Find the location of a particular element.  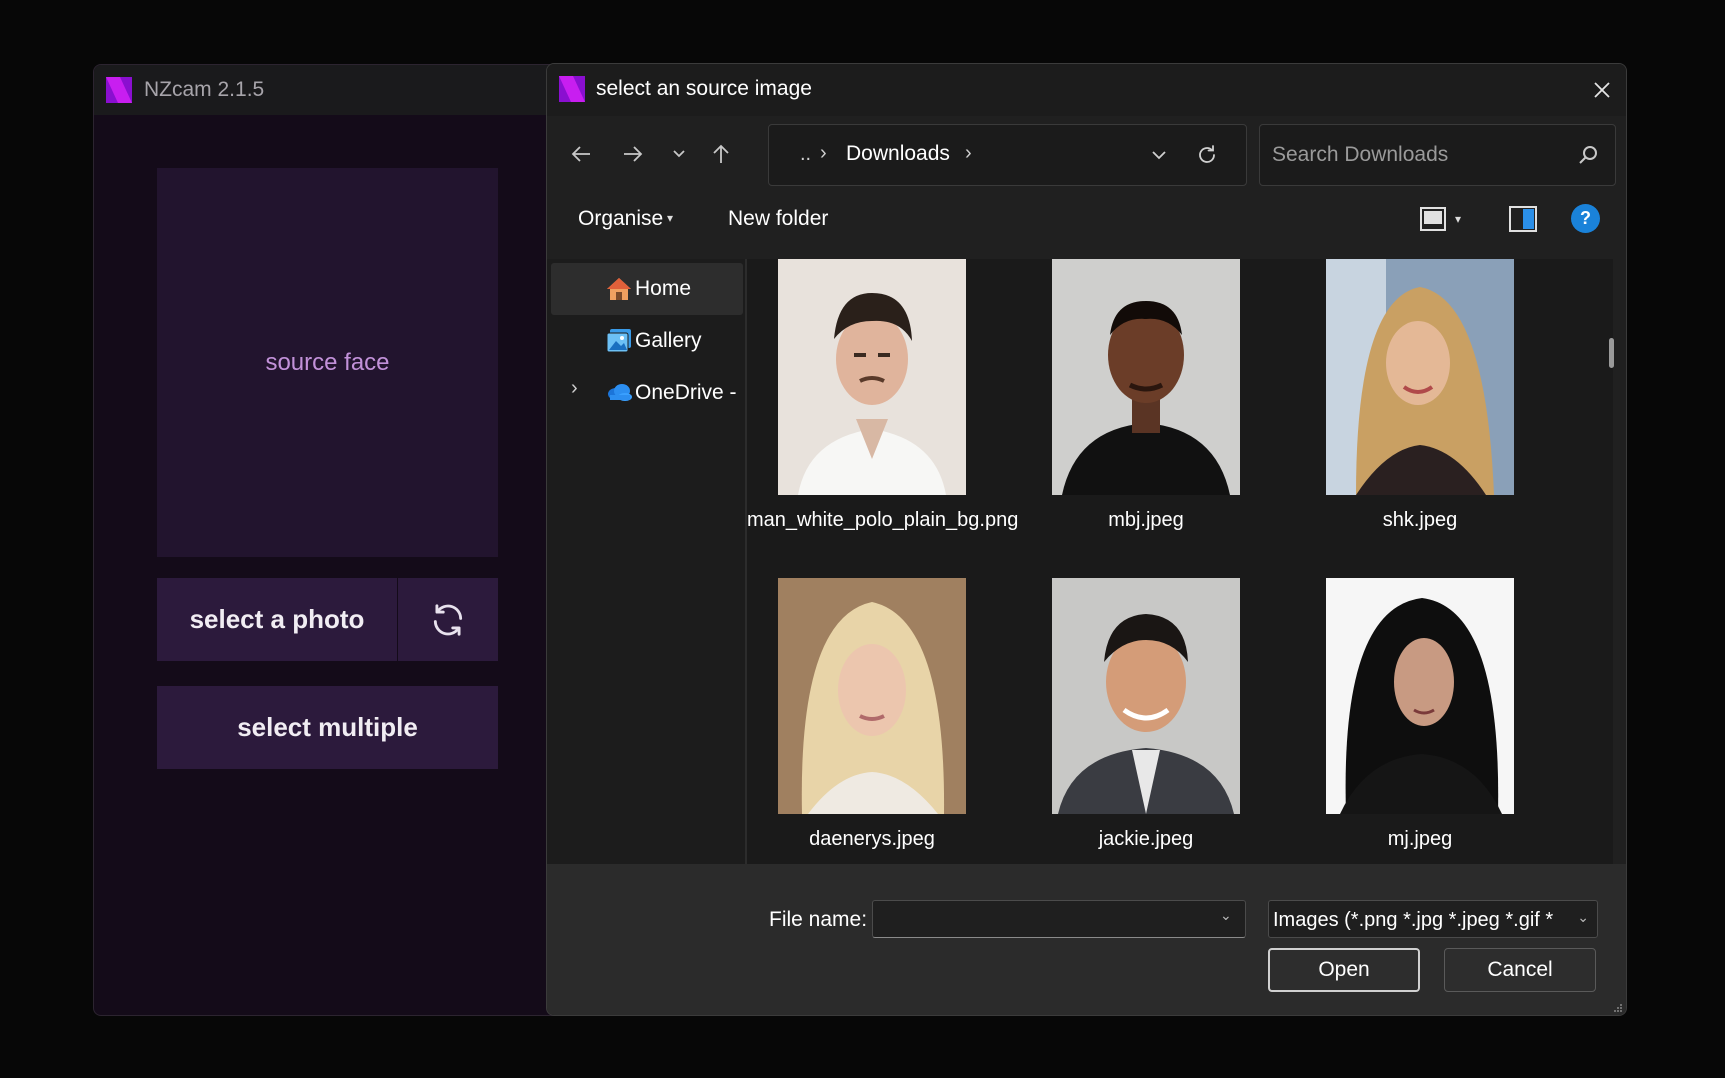

app-titlebar: NZcam 2.1.5 is located at coordinates (328, 90).